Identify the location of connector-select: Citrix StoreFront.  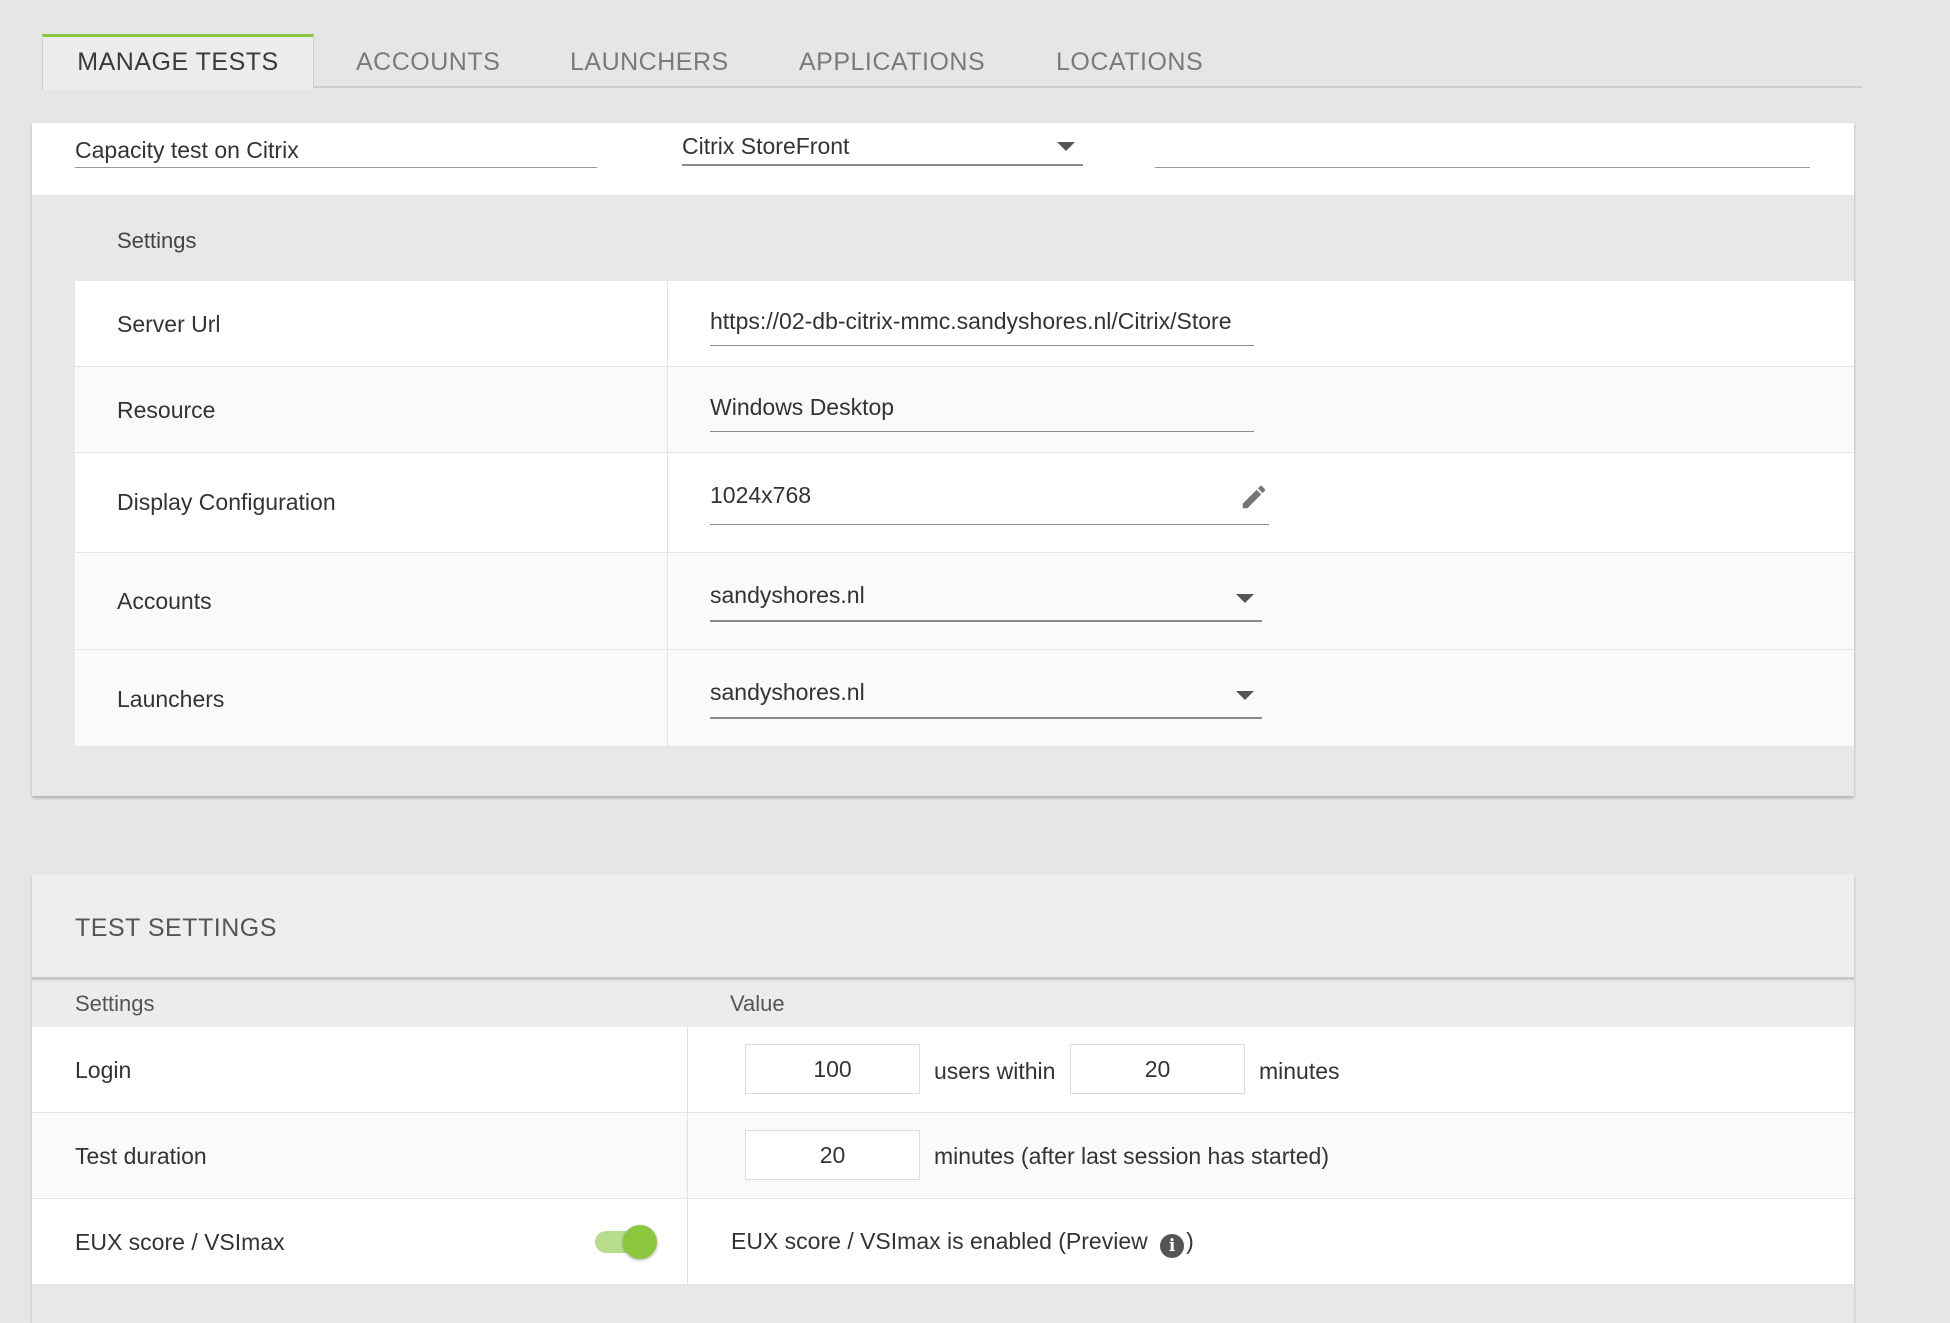
(882, 147).